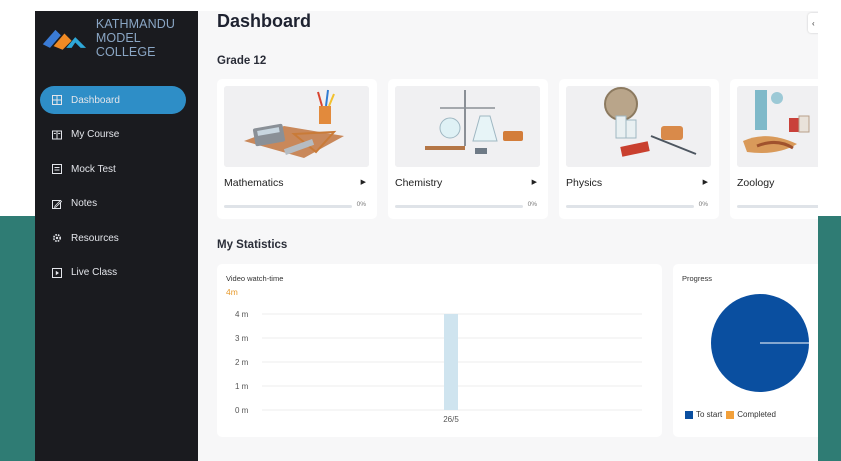 This screenshot has width=841, height=461. I want to click on gear-icon, so click(57, 238).